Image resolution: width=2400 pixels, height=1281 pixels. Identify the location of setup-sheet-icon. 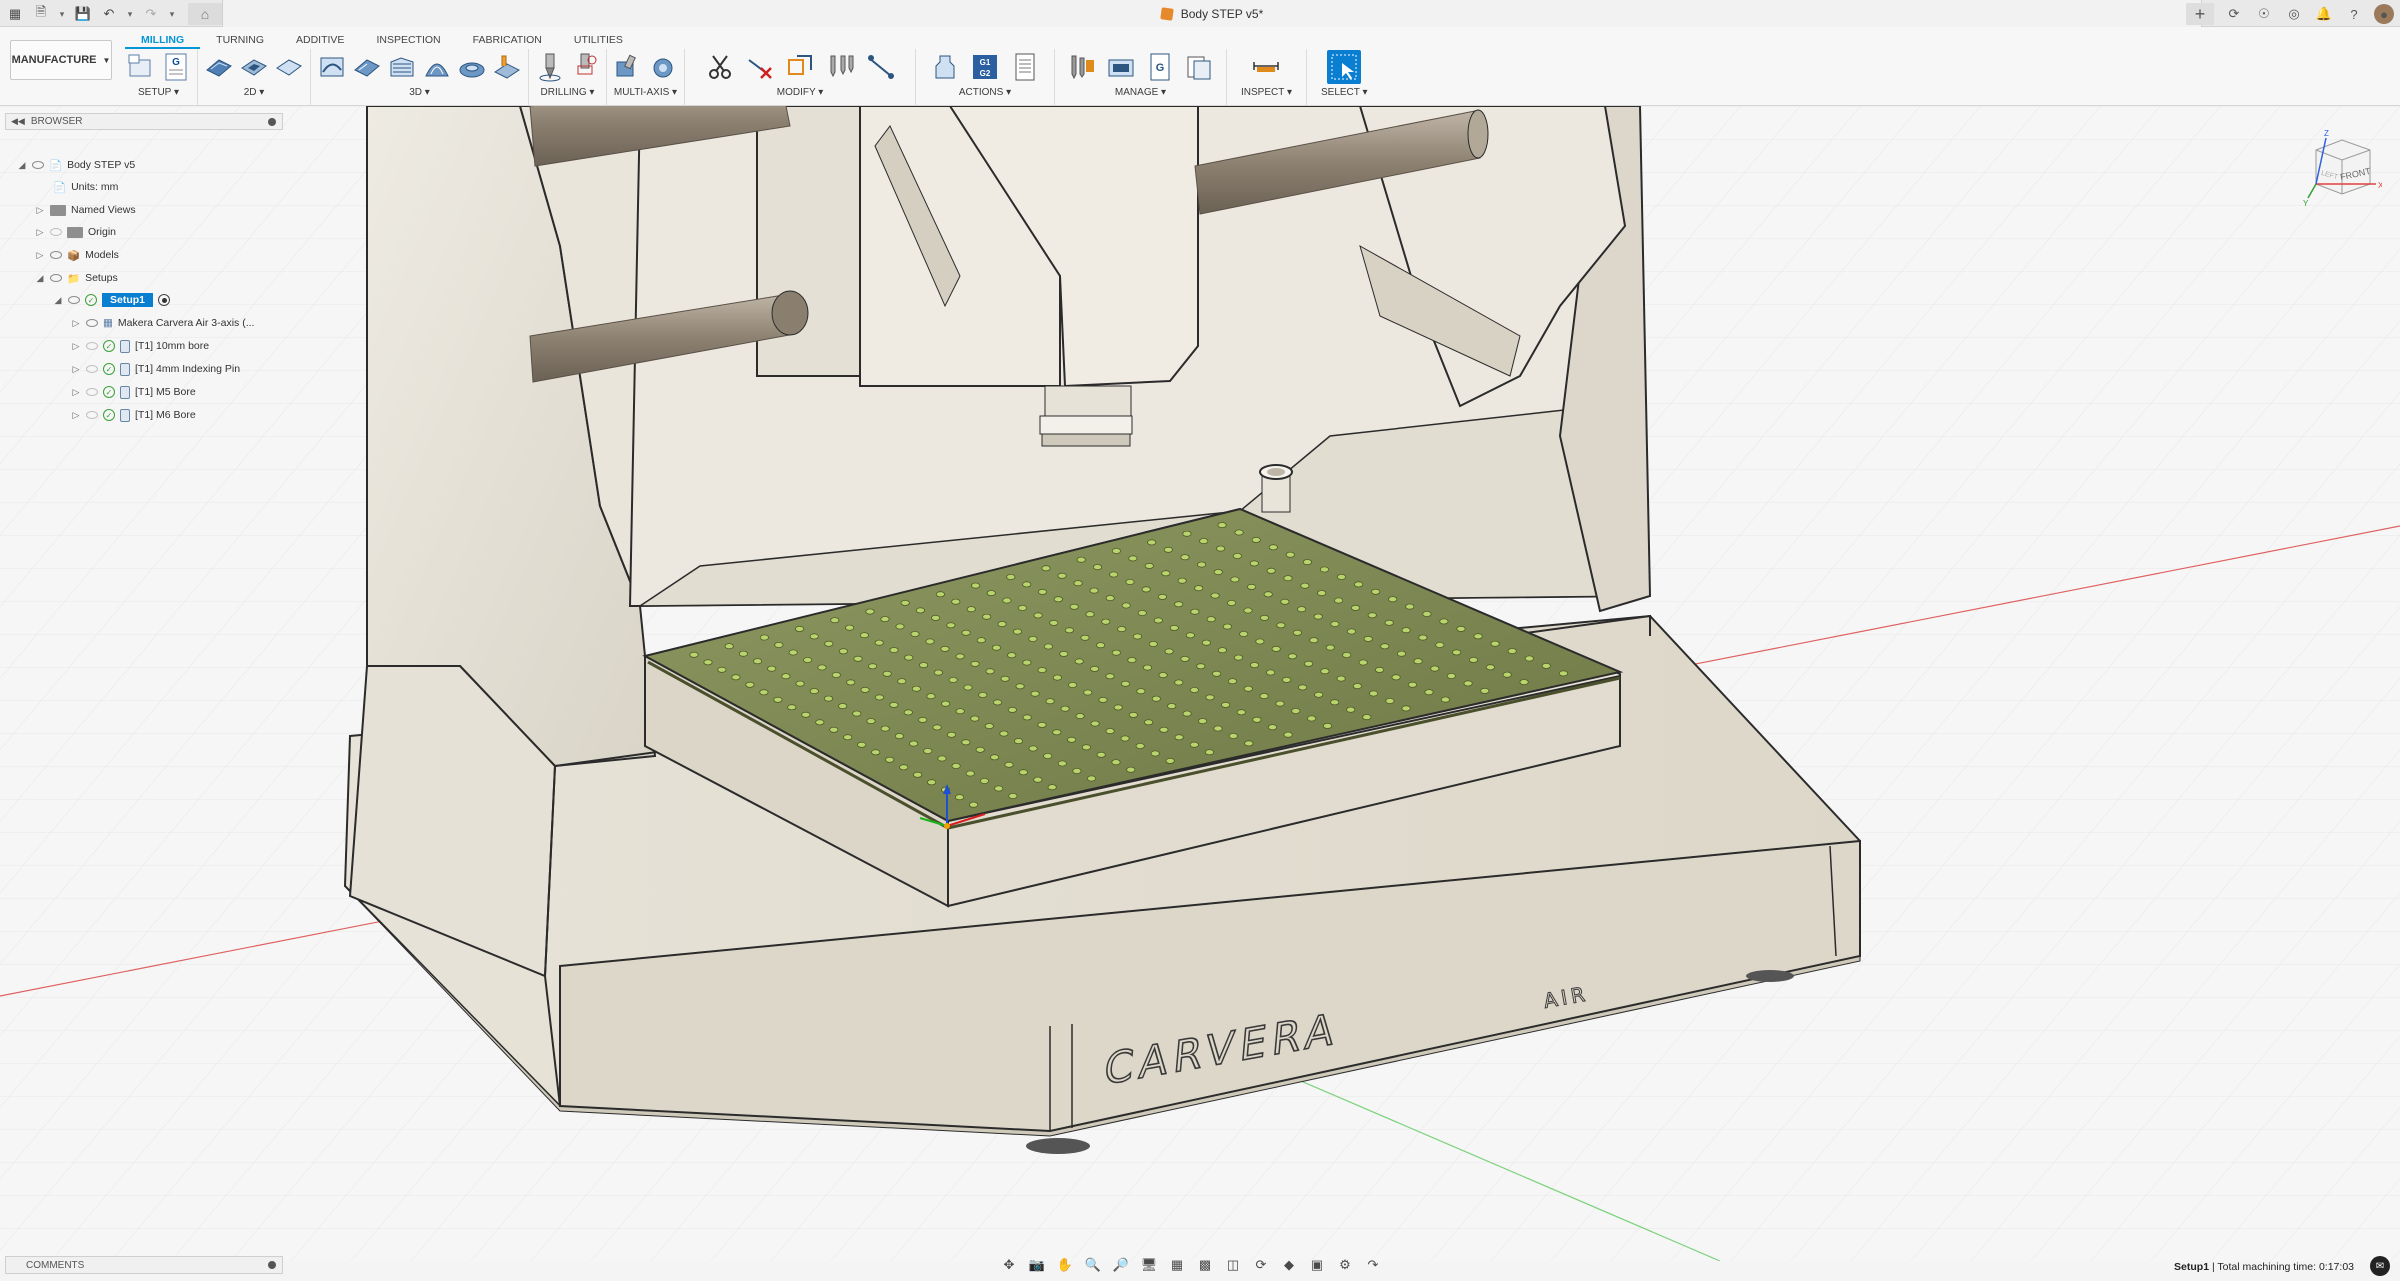
(1025, 67).